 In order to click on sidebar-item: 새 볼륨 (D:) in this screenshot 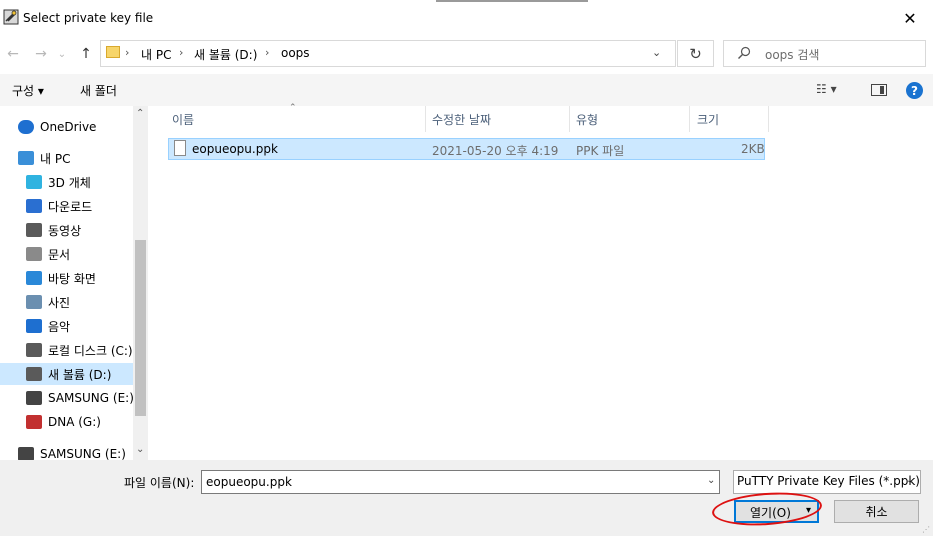, I will do `click(66, 374)`.